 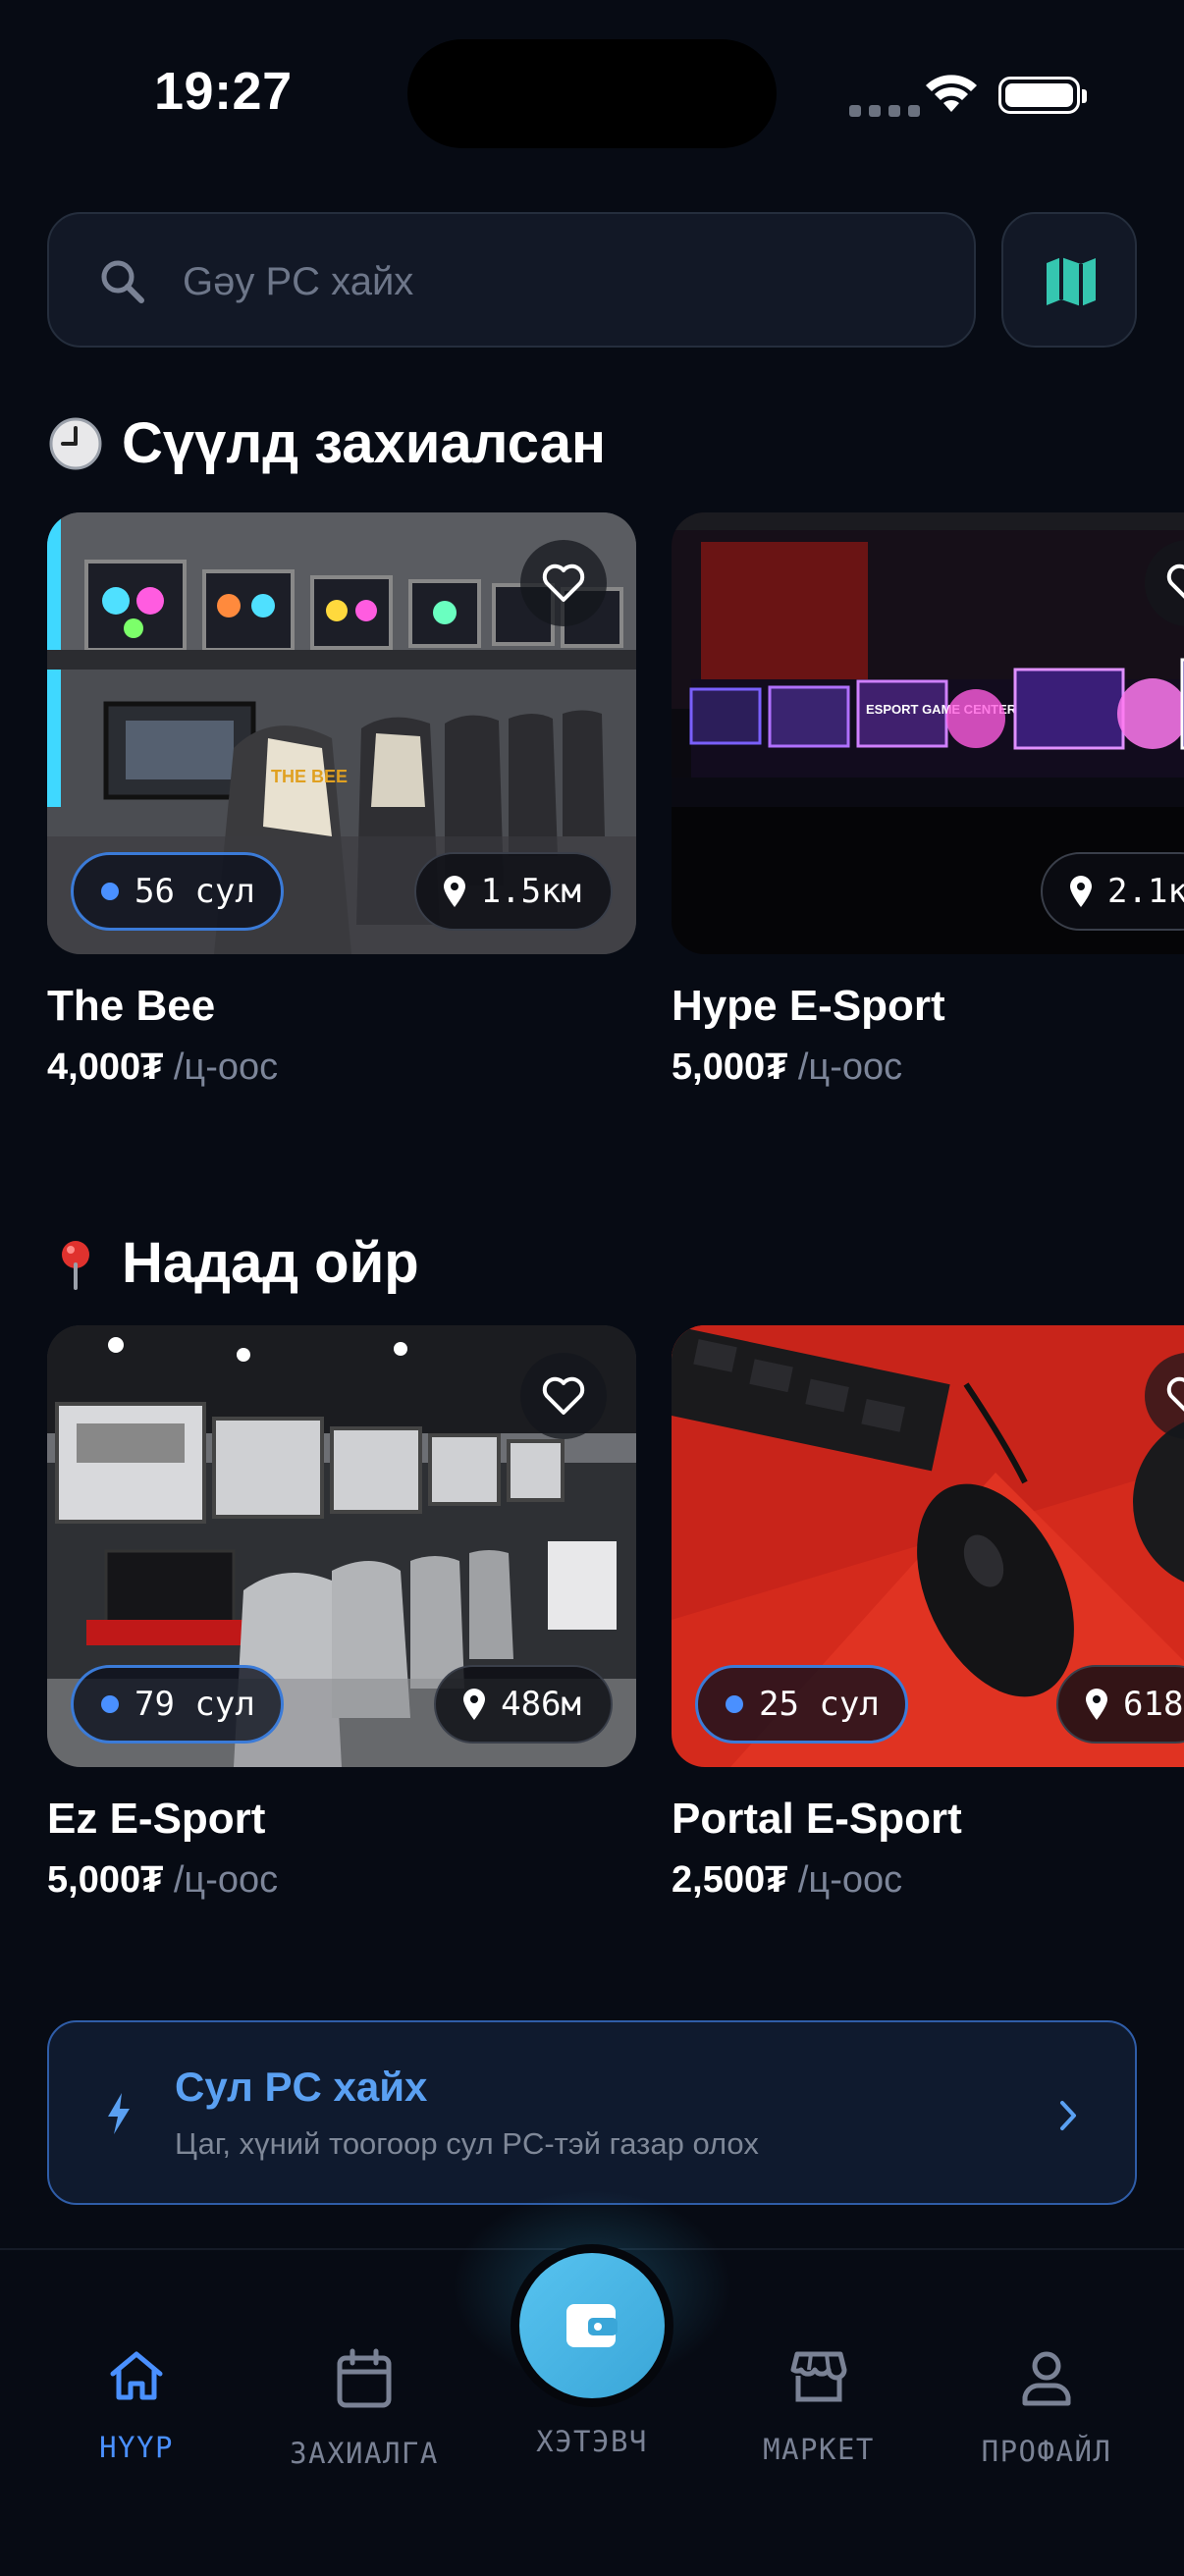 What do you see at coordinates (592, 2441) in the screenshot?
I see `tab-wallet-label: ХЭТЭВЧ` at bounding box center [592, 2441].